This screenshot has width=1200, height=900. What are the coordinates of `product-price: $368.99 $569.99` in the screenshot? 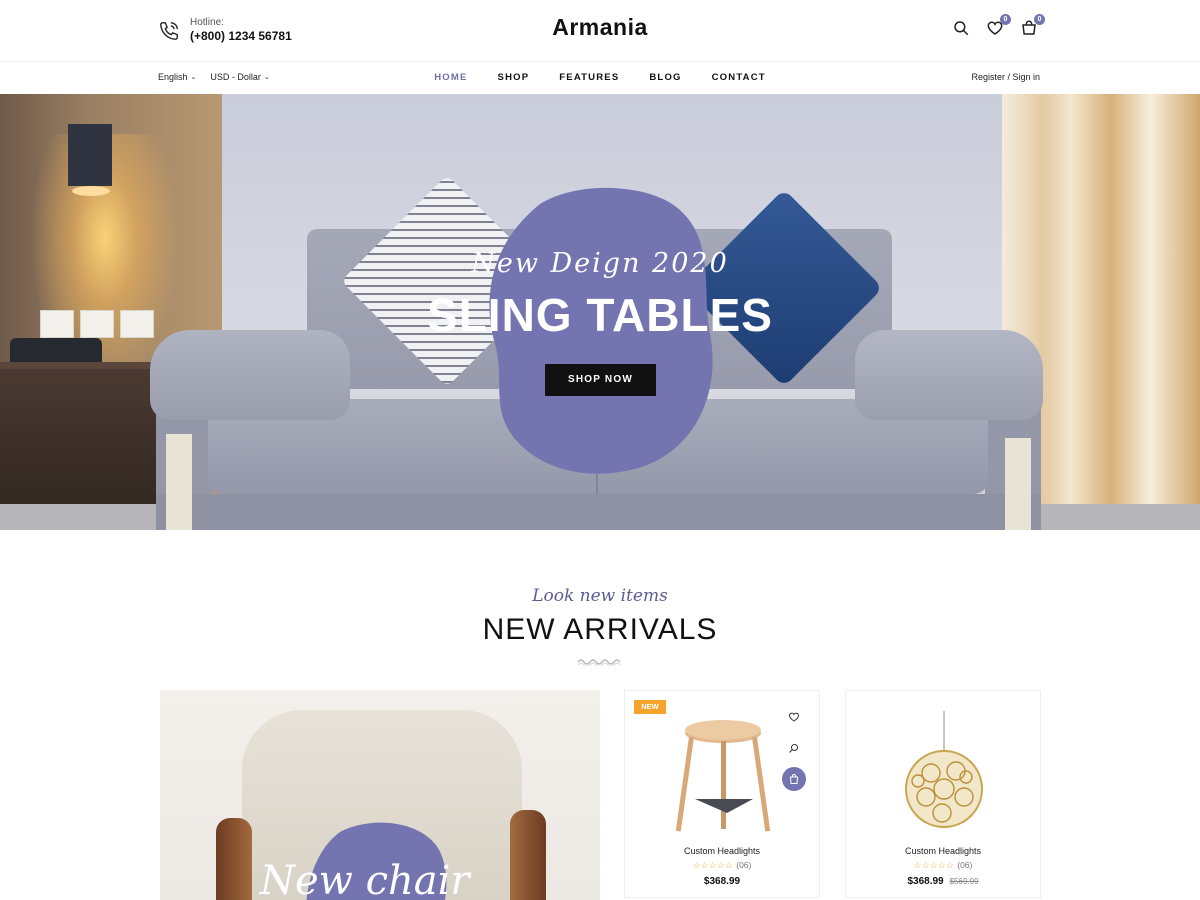 It's located at (943, 881).